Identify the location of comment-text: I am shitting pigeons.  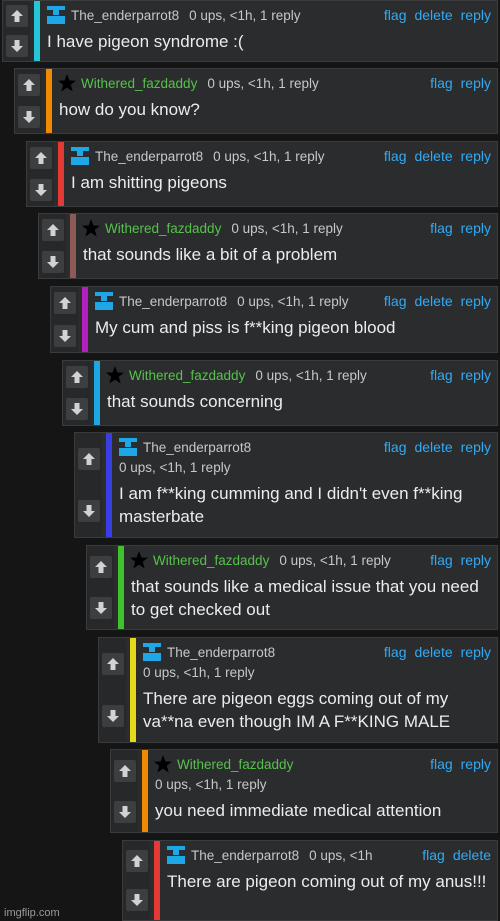
(149, 182).